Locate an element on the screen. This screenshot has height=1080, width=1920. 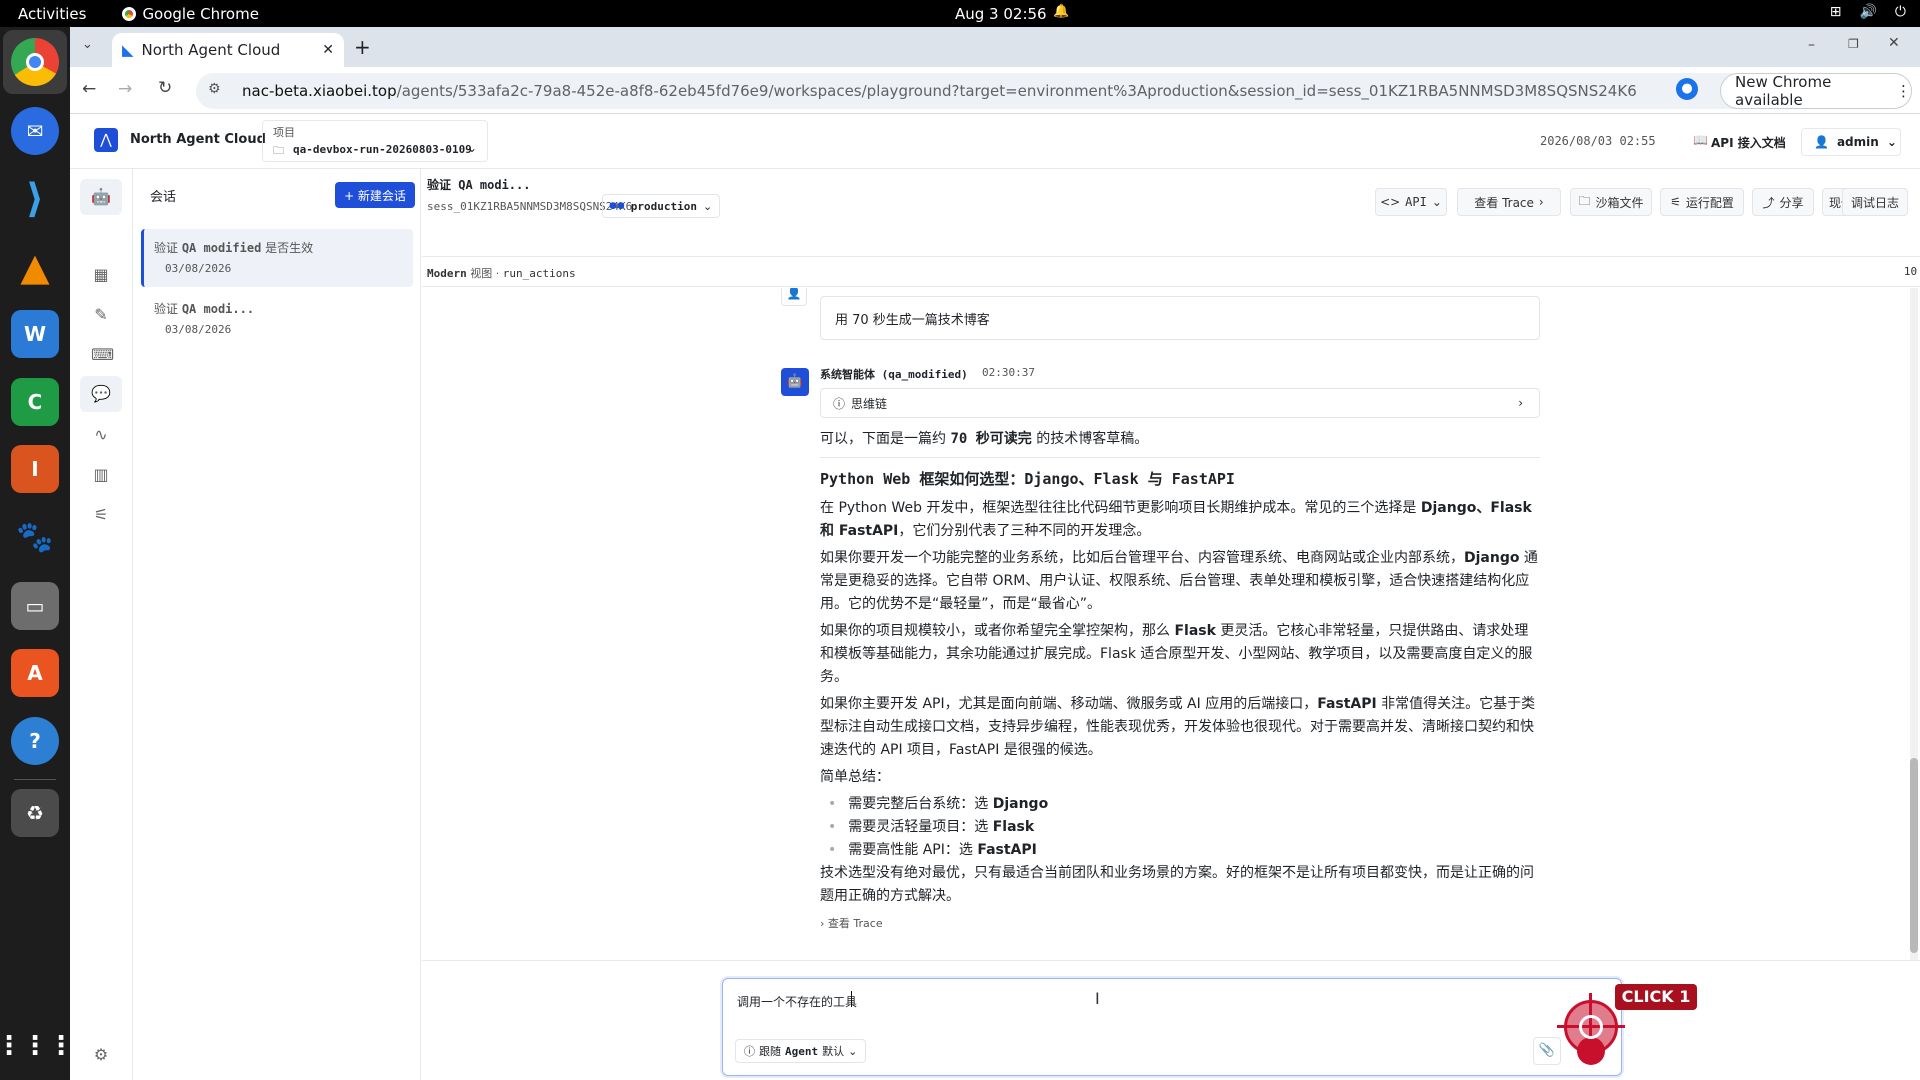
dock: ✉ ⟩ ▲ W C I 🐾 ▭ A ? ♻ ⋮⋮⋮ is located at coordinates (37, 553).